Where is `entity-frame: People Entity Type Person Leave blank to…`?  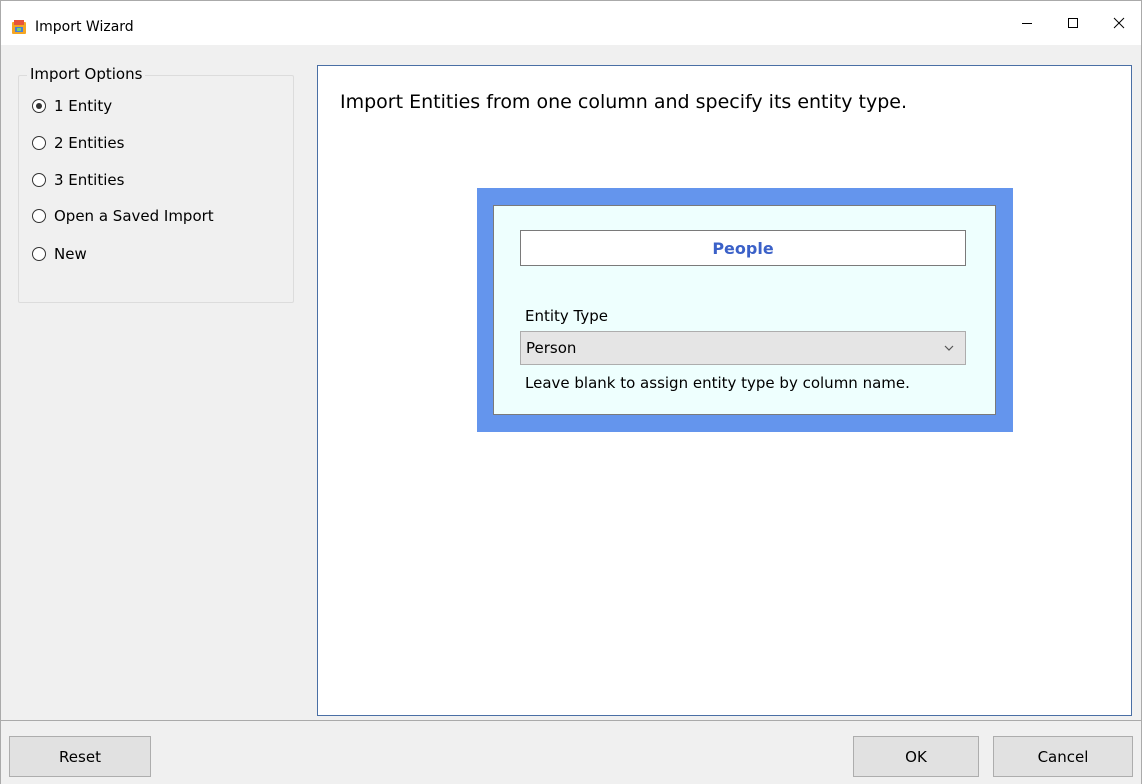
entity-frame: People Entity Type Person Leave blank to… is located at coordinates (745, 310).